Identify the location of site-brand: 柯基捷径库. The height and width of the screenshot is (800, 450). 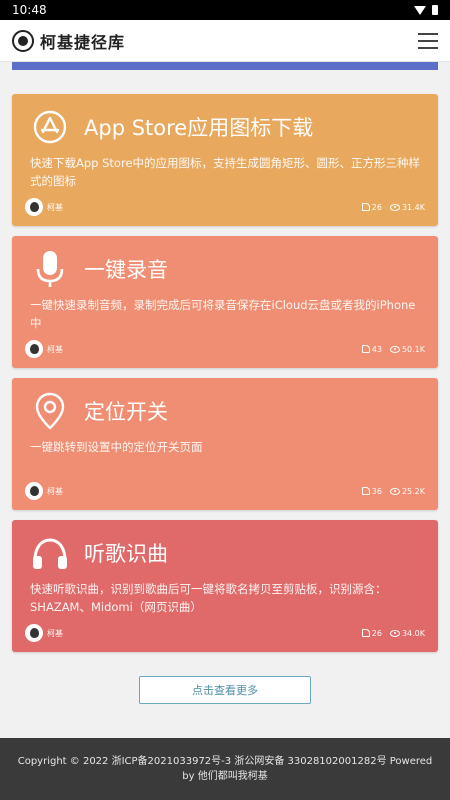
(82, 41).